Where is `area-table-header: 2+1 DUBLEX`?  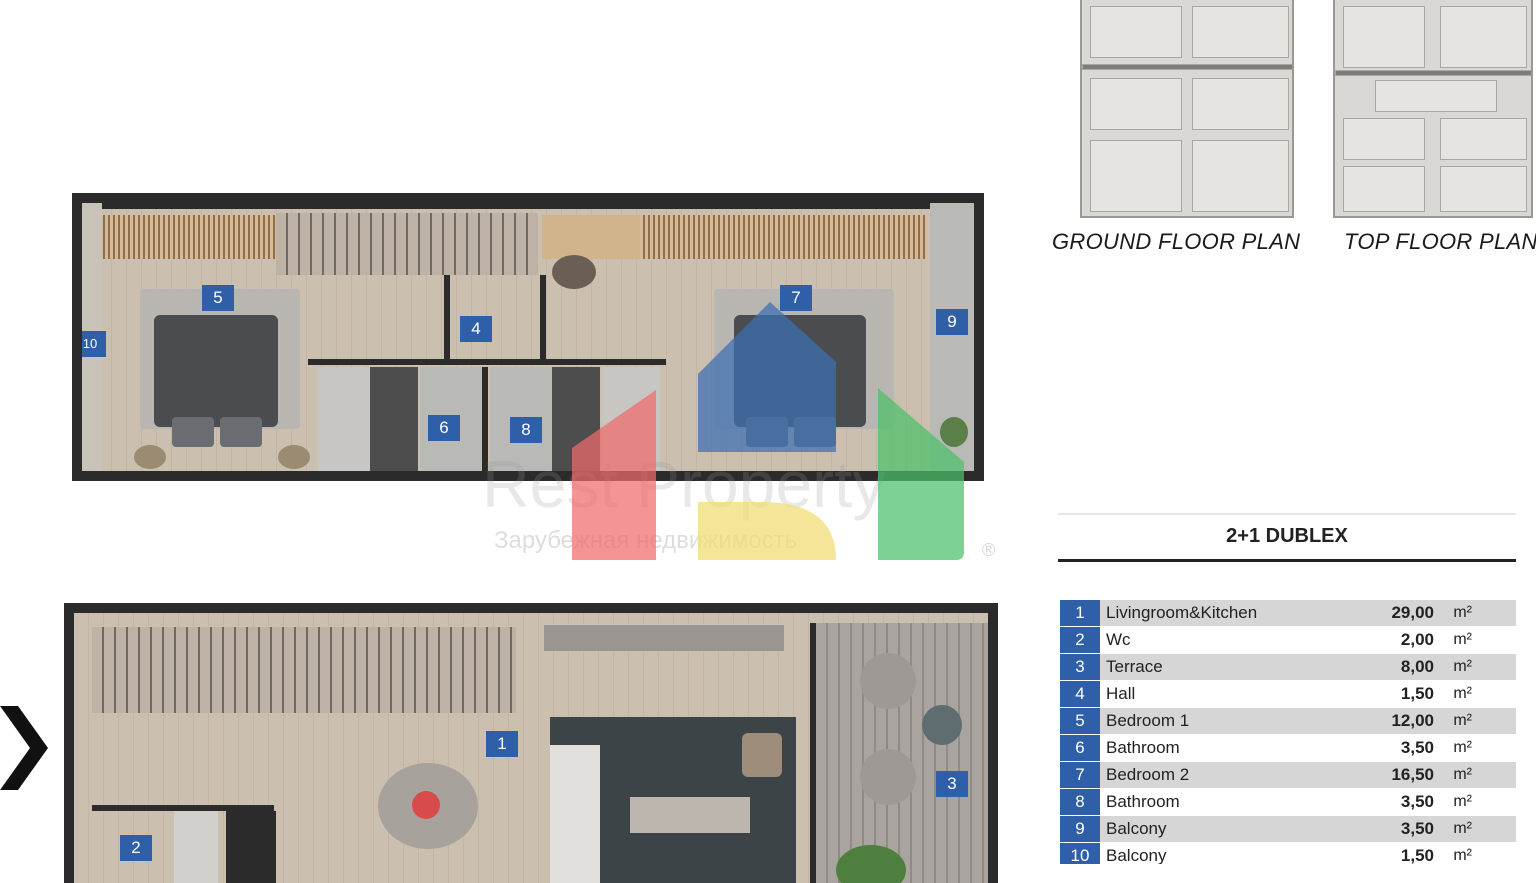
area-table-header: 2+1 DUBLEX is located at coordinates (1287, 537).